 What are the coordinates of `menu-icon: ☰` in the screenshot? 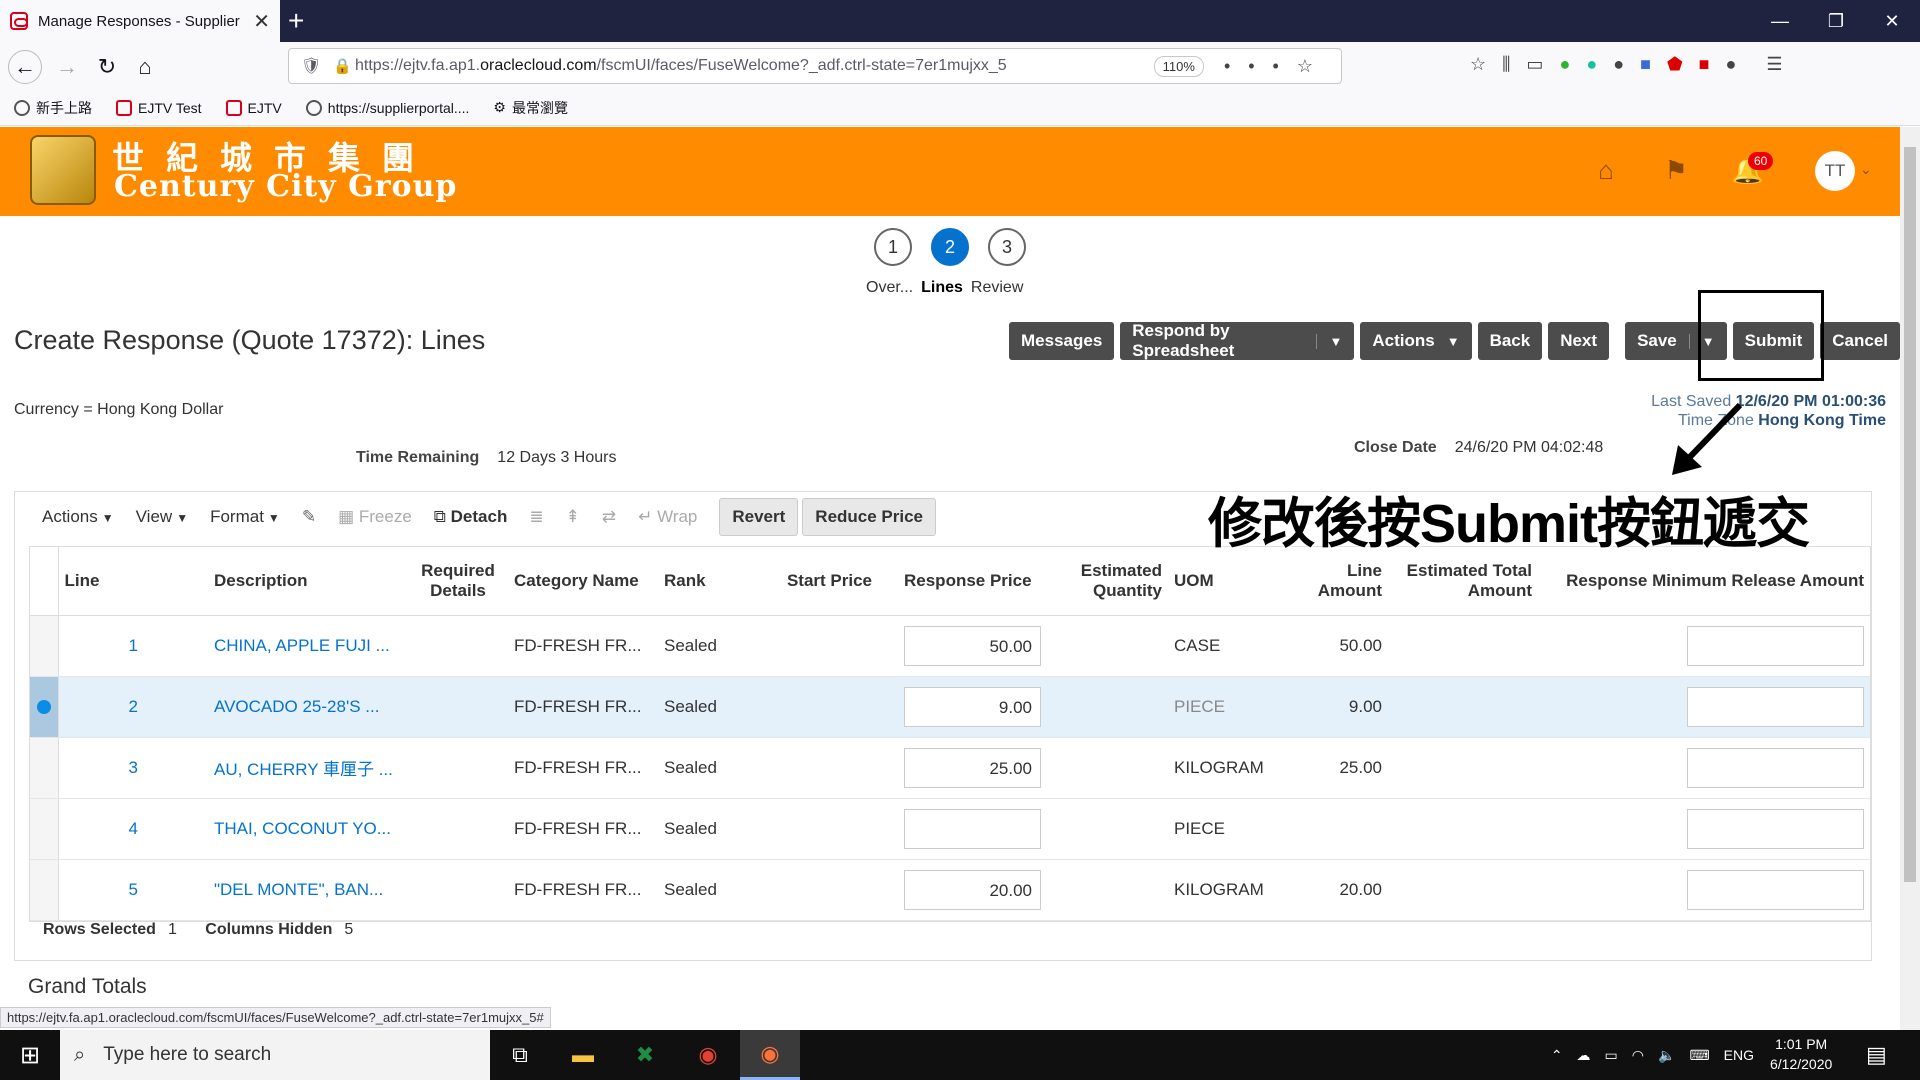 It's located at (1774, 64).